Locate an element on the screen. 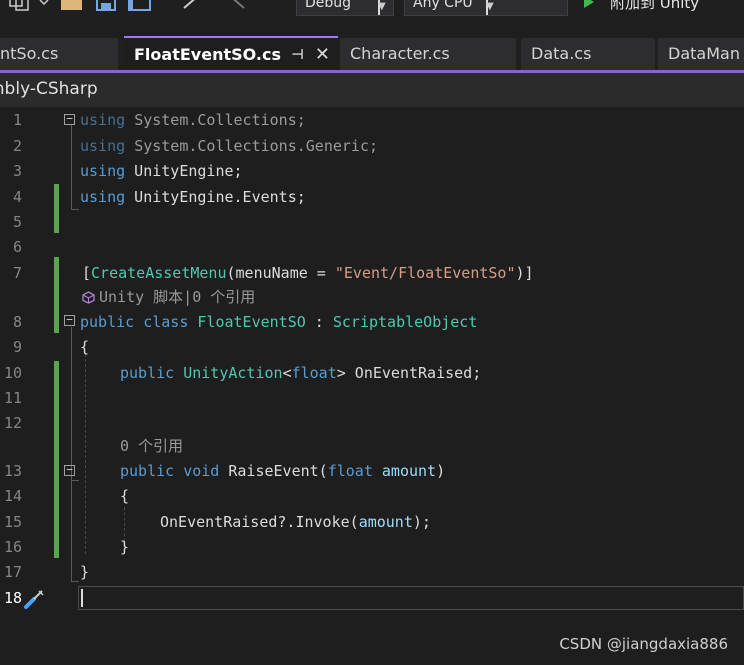 The height and width of the screenshot is (665, 744). line-number: 1 is located at coordinates (17, 120).